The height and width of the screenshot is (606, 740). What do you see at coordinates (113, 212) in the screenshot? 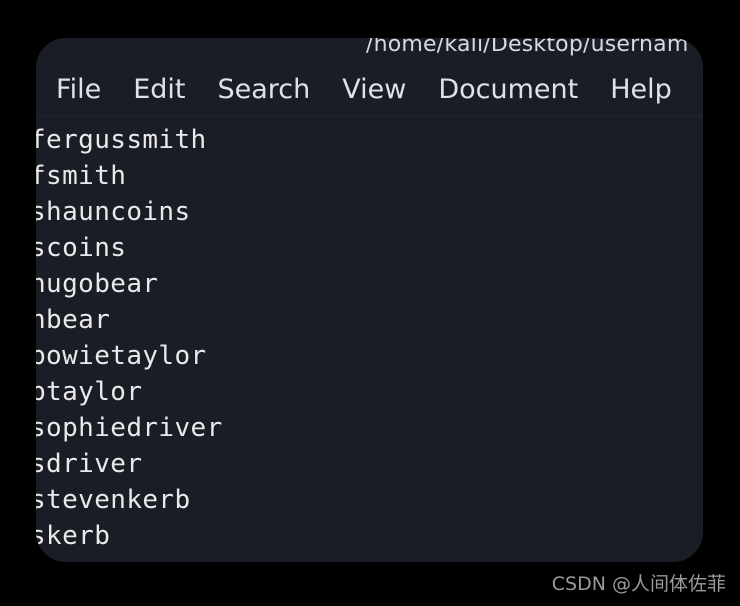
I see `document-line: shauncoins` at bounding box center [113, 212].